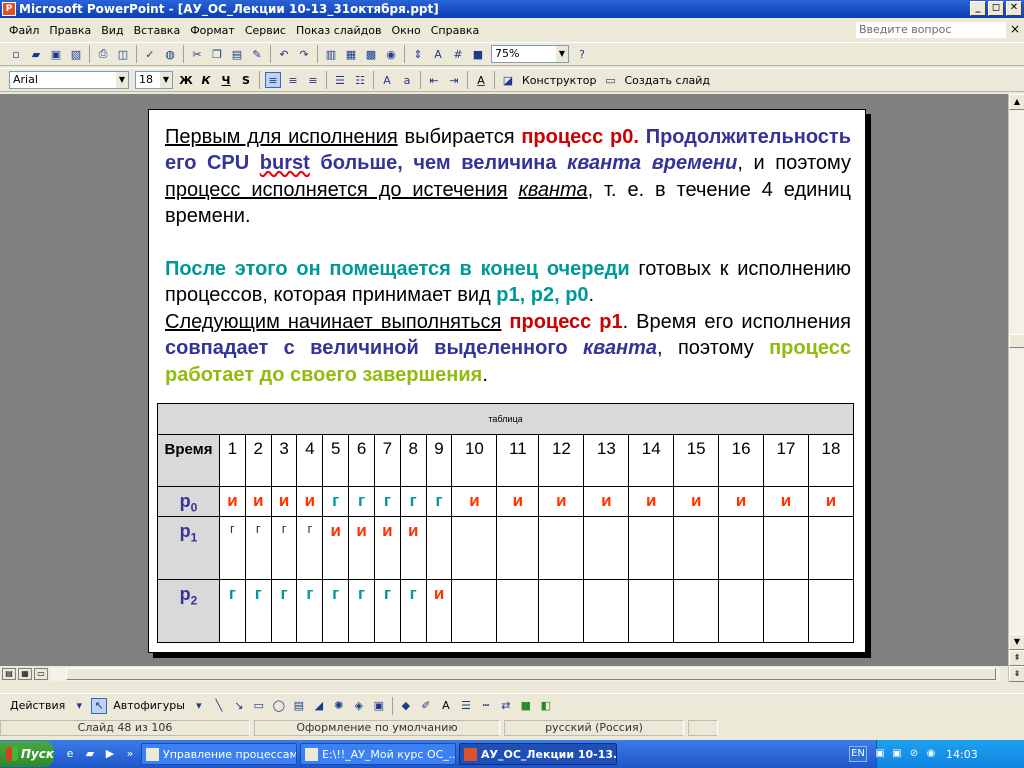 The image size is (1024, 768). Describe the element at coordinates (1015, 29) in the screenshot. I see `document-close-icon: ×` at that location.